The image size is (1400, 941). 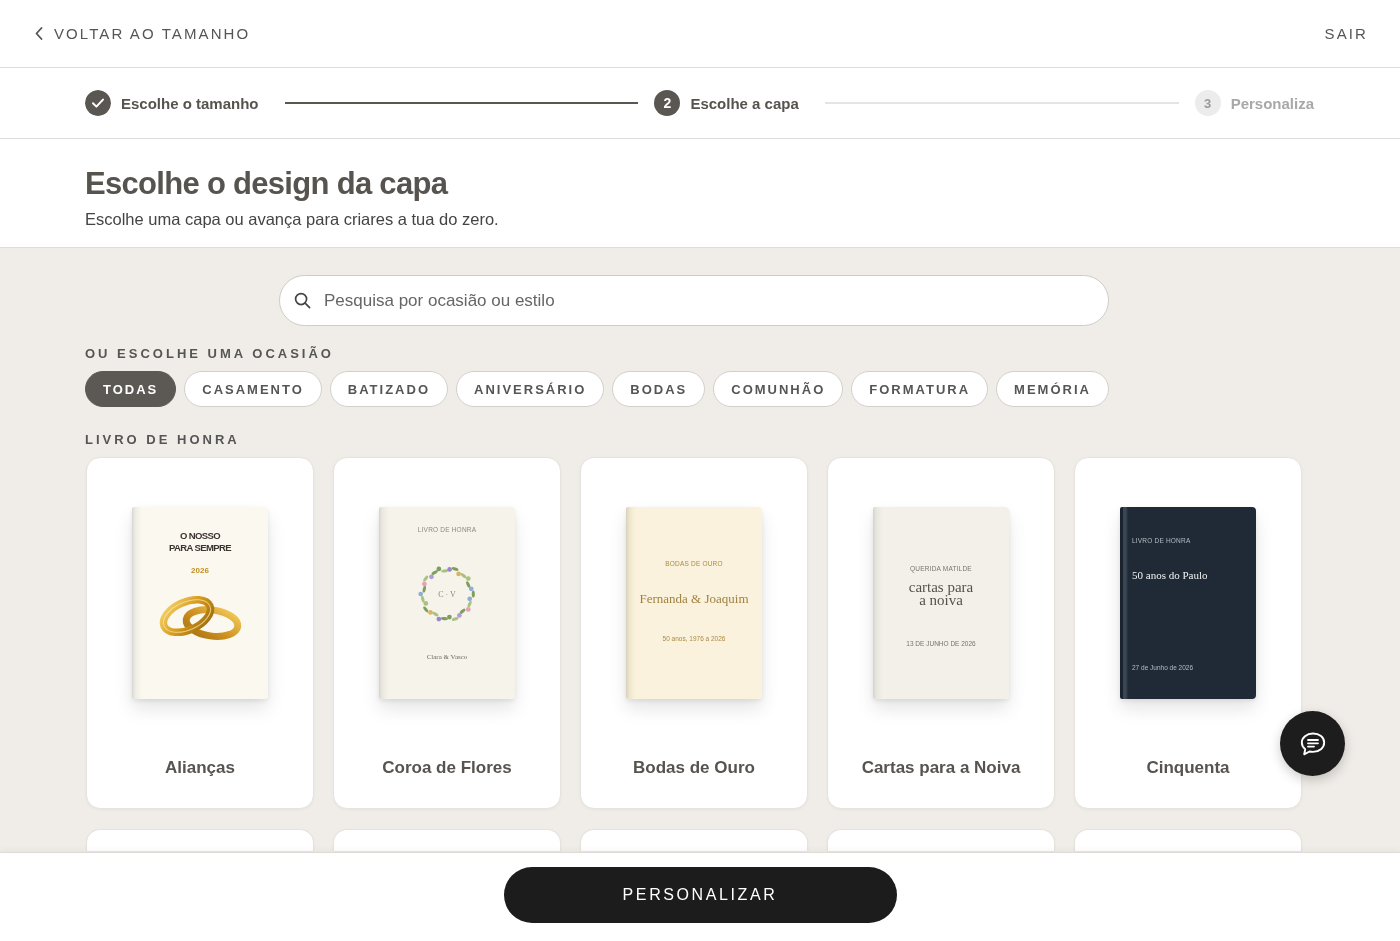 I want to click on cover-title: 50 anos do Paulo, so click(x=1170, y=575).